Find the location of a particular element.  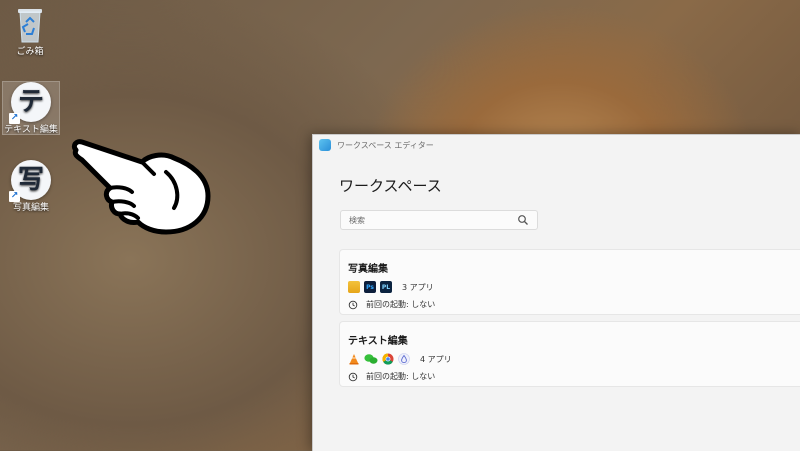

desktop-icon-label: ごみ箱 is located at coordinates (30, 52).